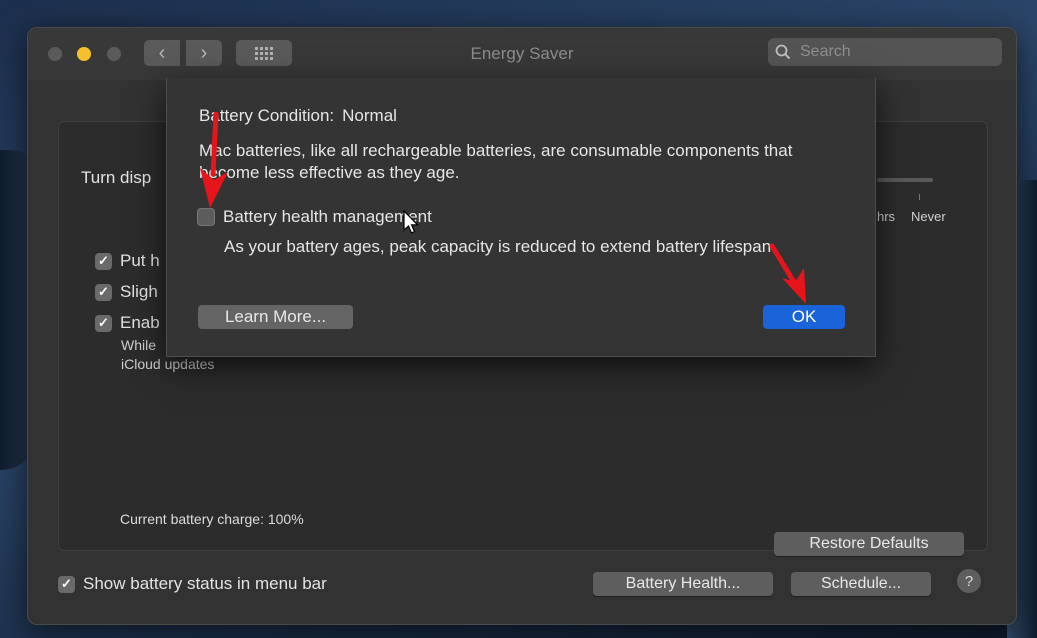 The height and width of the screenshot is (638, 1037). Describe the element at coordinates (327, 216) in the screenshot. I see `battery-health-management-label: Battery health management` at that location.